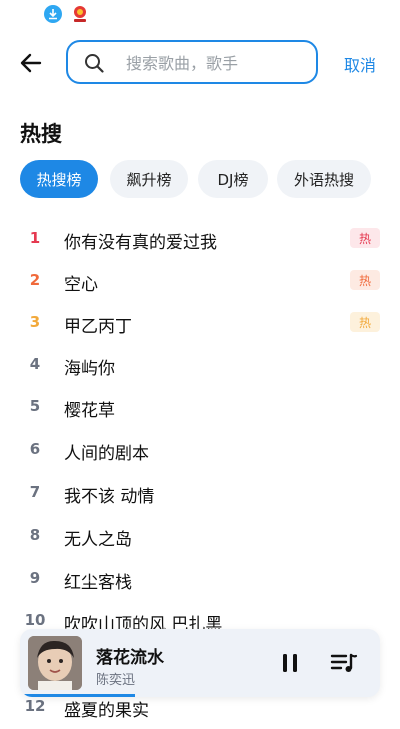 The image size is (400, 729). Describe the element at coordinates (98, 583) in the screenshot. I see `song-title: 红尘客栈` at that location.